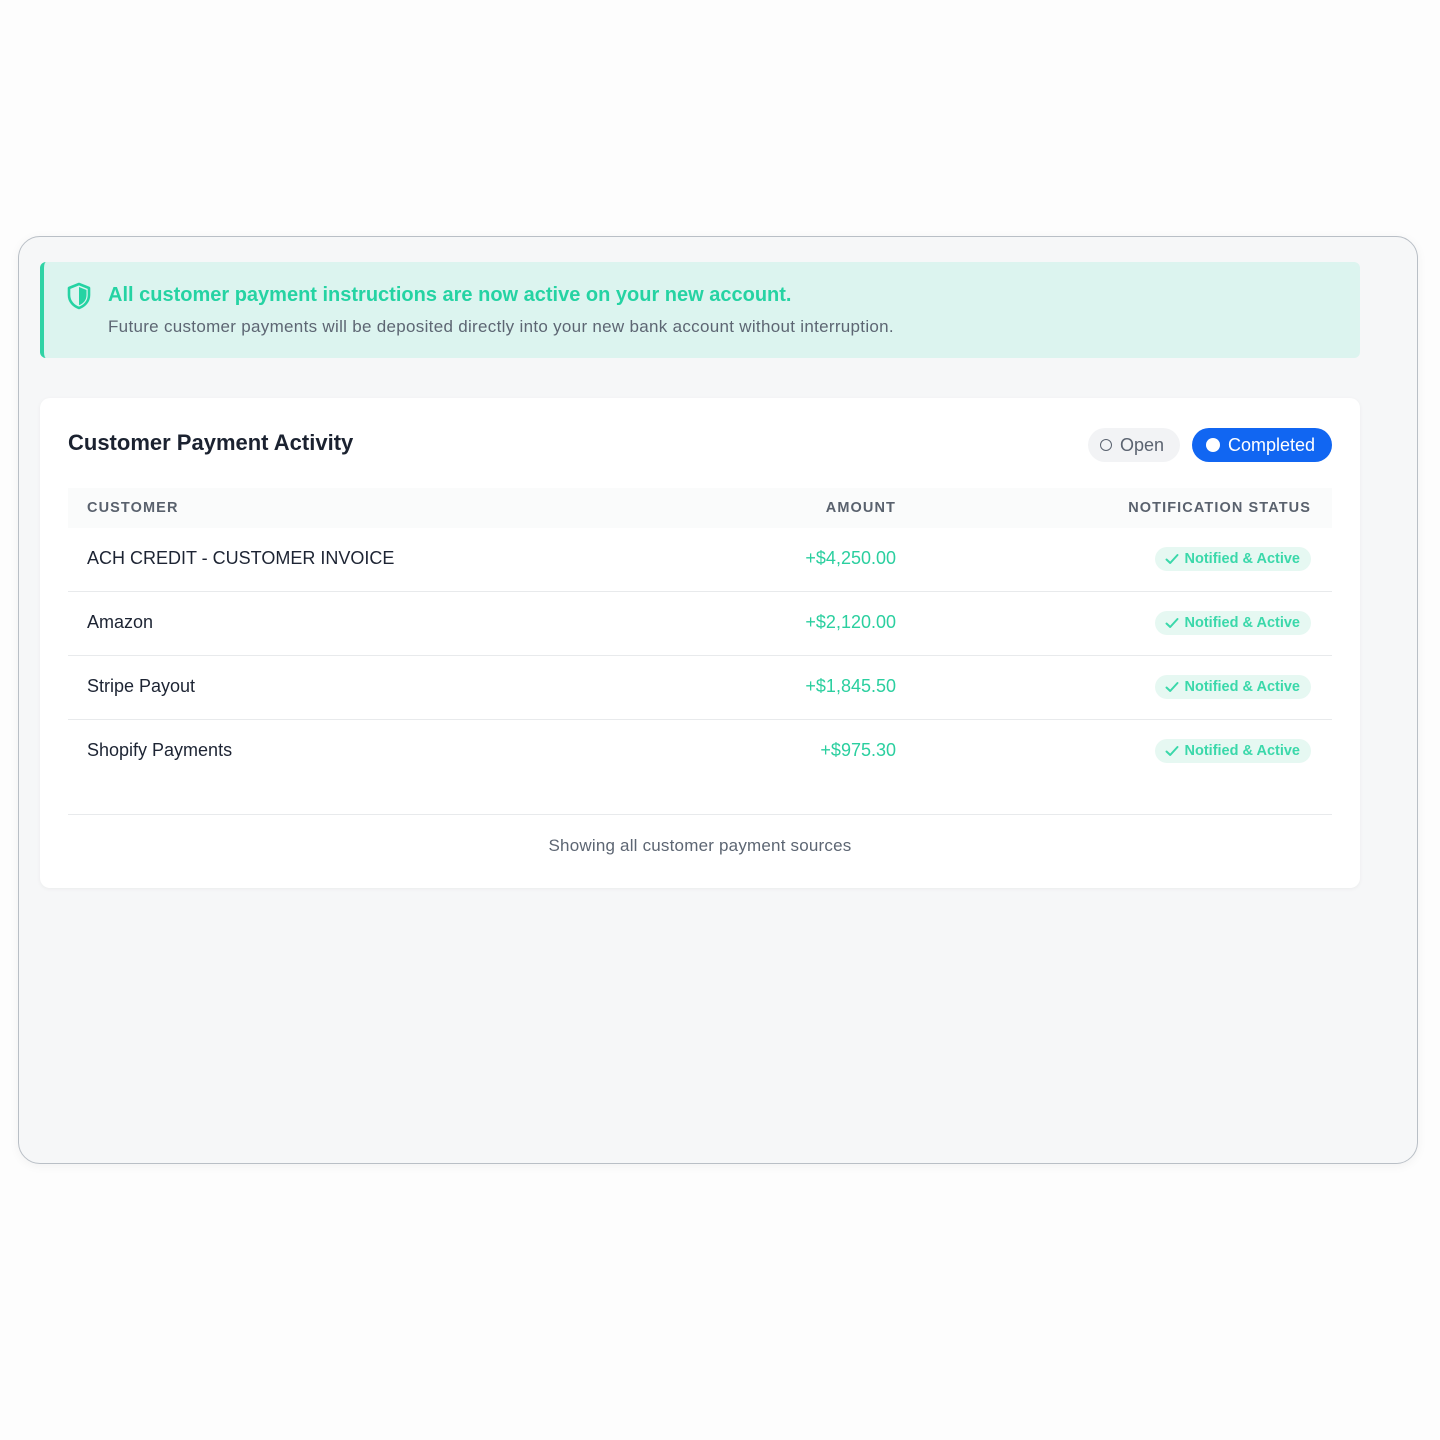 The height and width of the screenshot is (1440, 1440). What do you see at coordinates (700, 845) in the screenshot?
I see `card-footer-text: Showing all customer payment sources` at bounding box center [700, 845].